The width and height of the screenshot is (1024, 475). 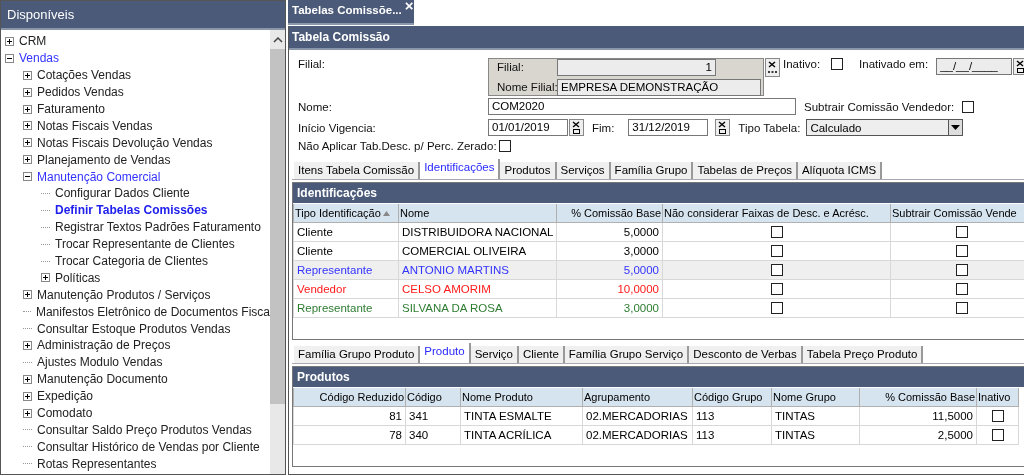 I want to click on column-header: Agrupamento, so click(x=637, y=397).